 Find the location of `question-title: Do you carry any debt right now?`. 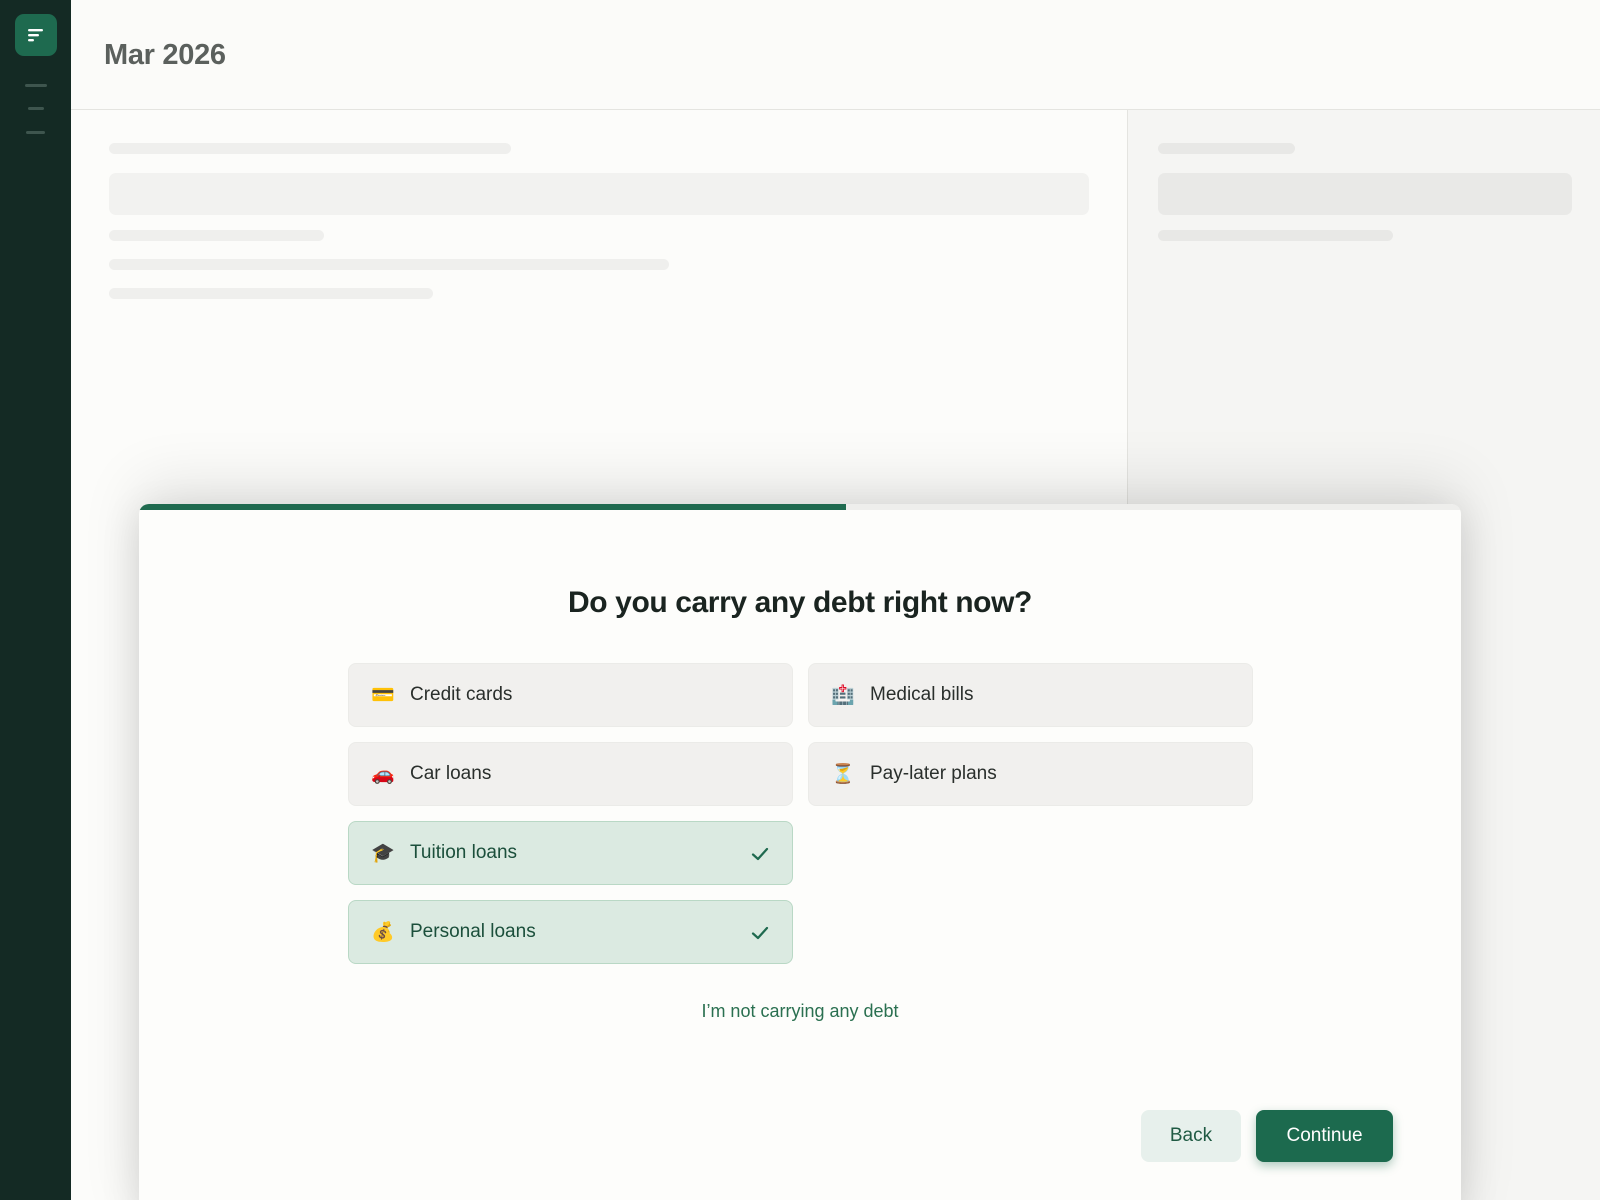

question-title: Do you carry any debt right now? is located at coordinates (800, 602).